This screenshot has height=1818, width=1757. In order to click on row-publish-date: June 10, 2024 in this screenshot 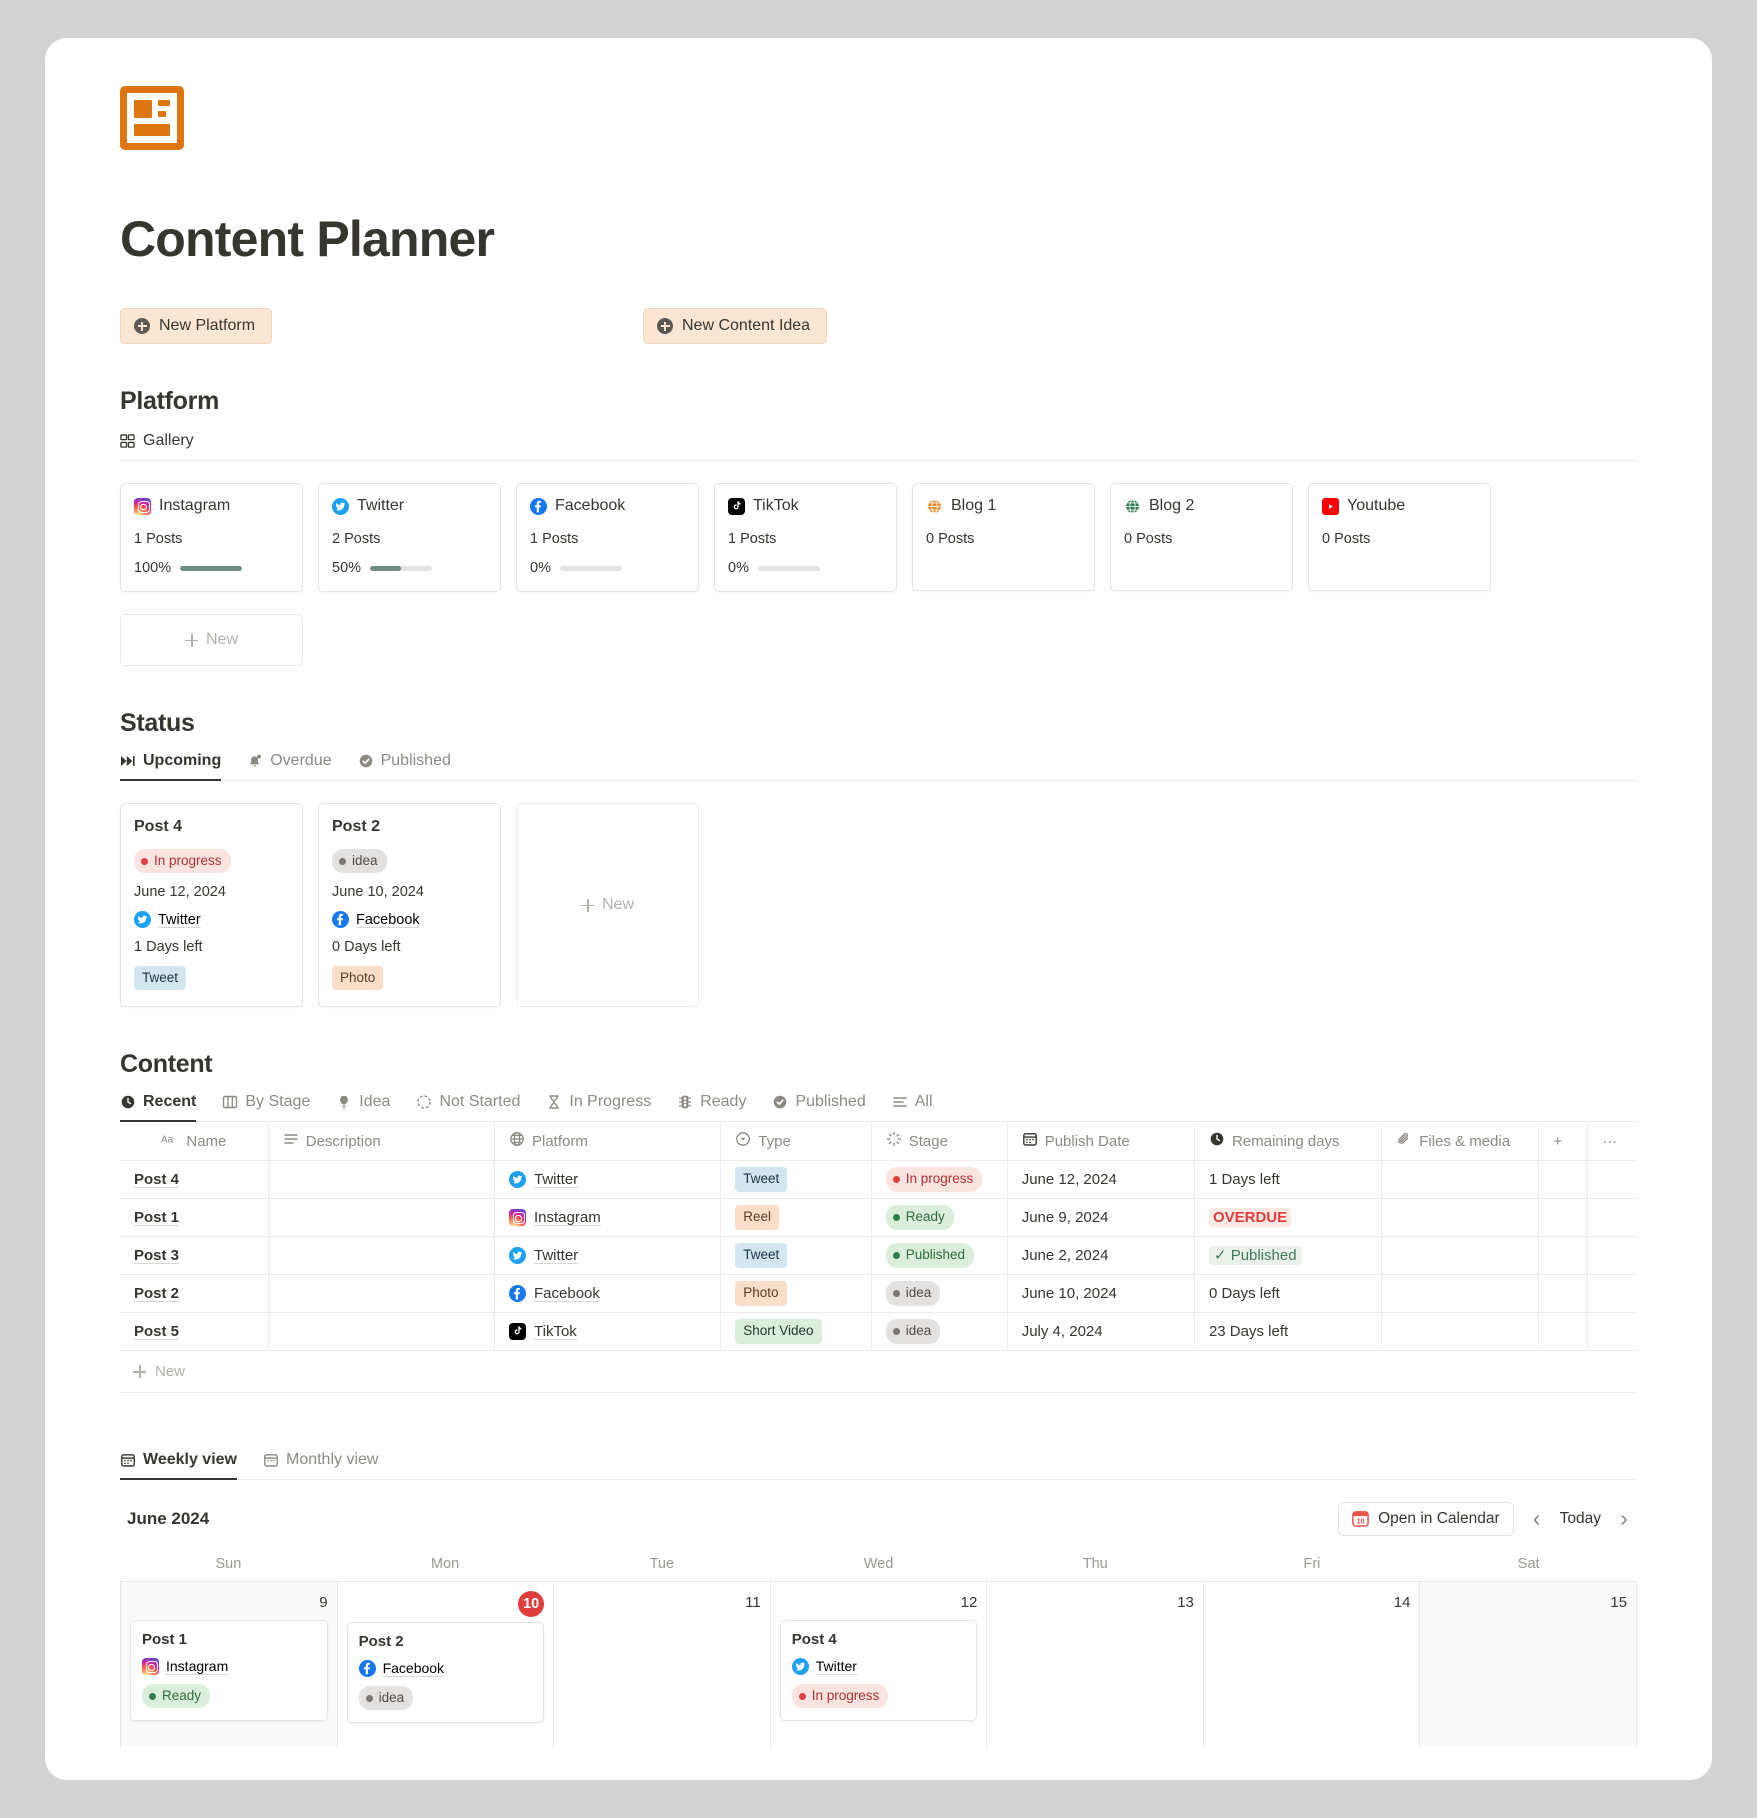, I will do `click(1101, 1293)`.